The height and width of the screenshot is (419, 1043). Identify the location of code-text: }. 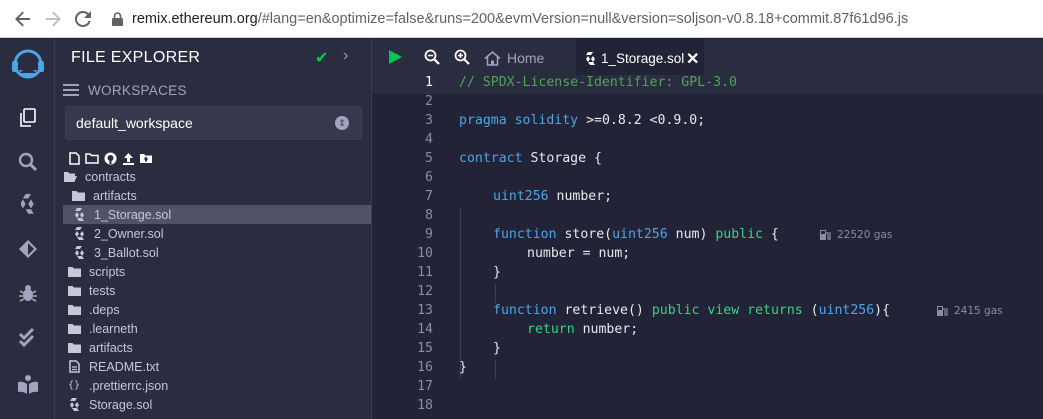
(497, 272).